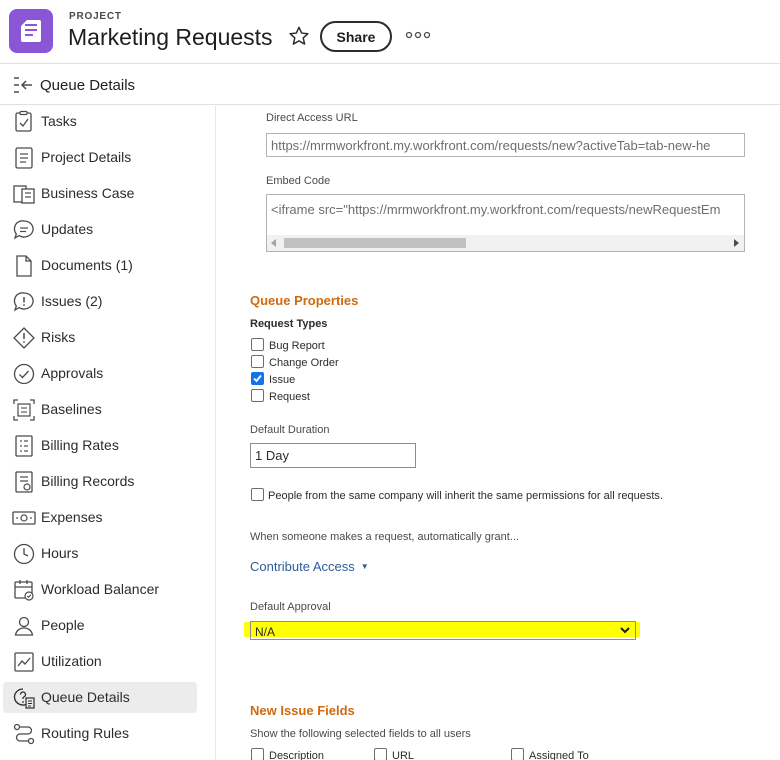 The image size is (780, 760). What do you see at coordinates (380, 754) in the screenshot?
I see `url-field-checkbox` at bounding box center [380, 754].